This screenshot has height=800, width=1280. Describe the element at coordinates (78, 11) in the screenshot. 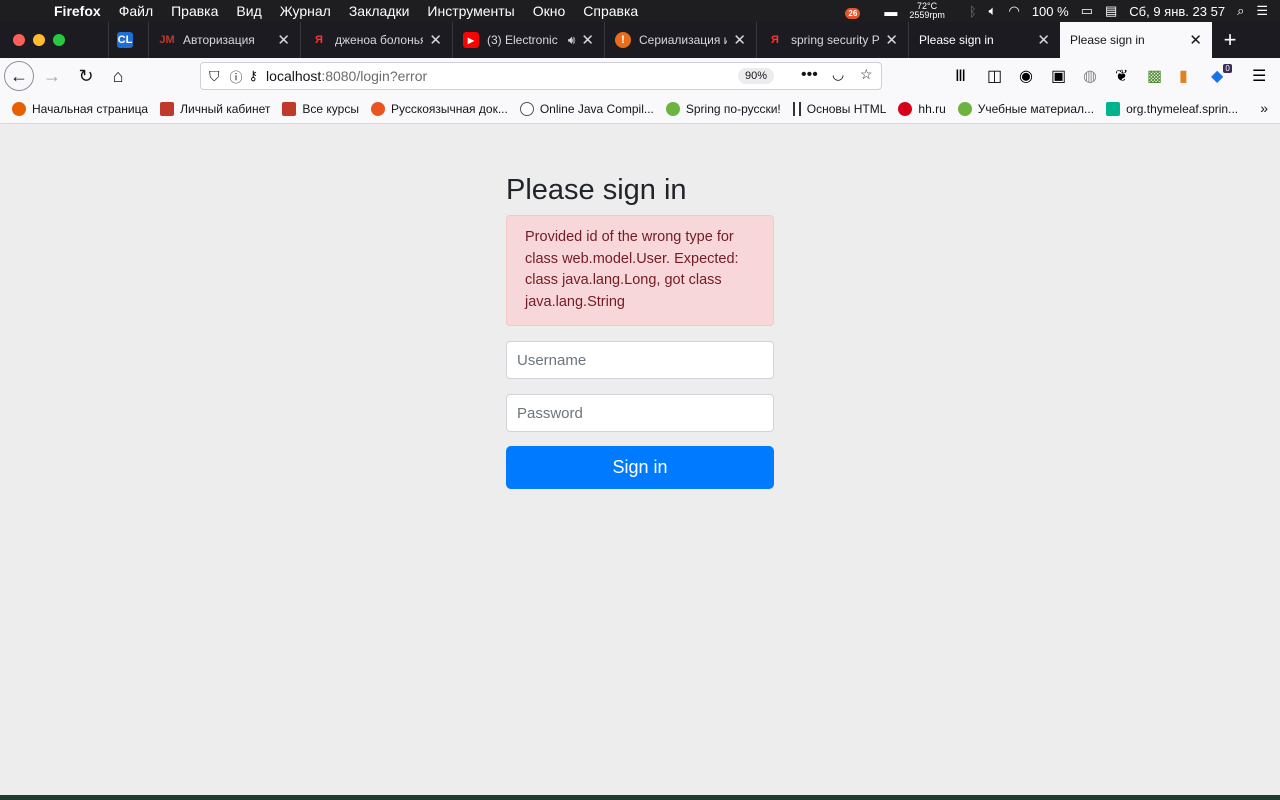

I see `menu-app-firefox: Firefox` at that location.